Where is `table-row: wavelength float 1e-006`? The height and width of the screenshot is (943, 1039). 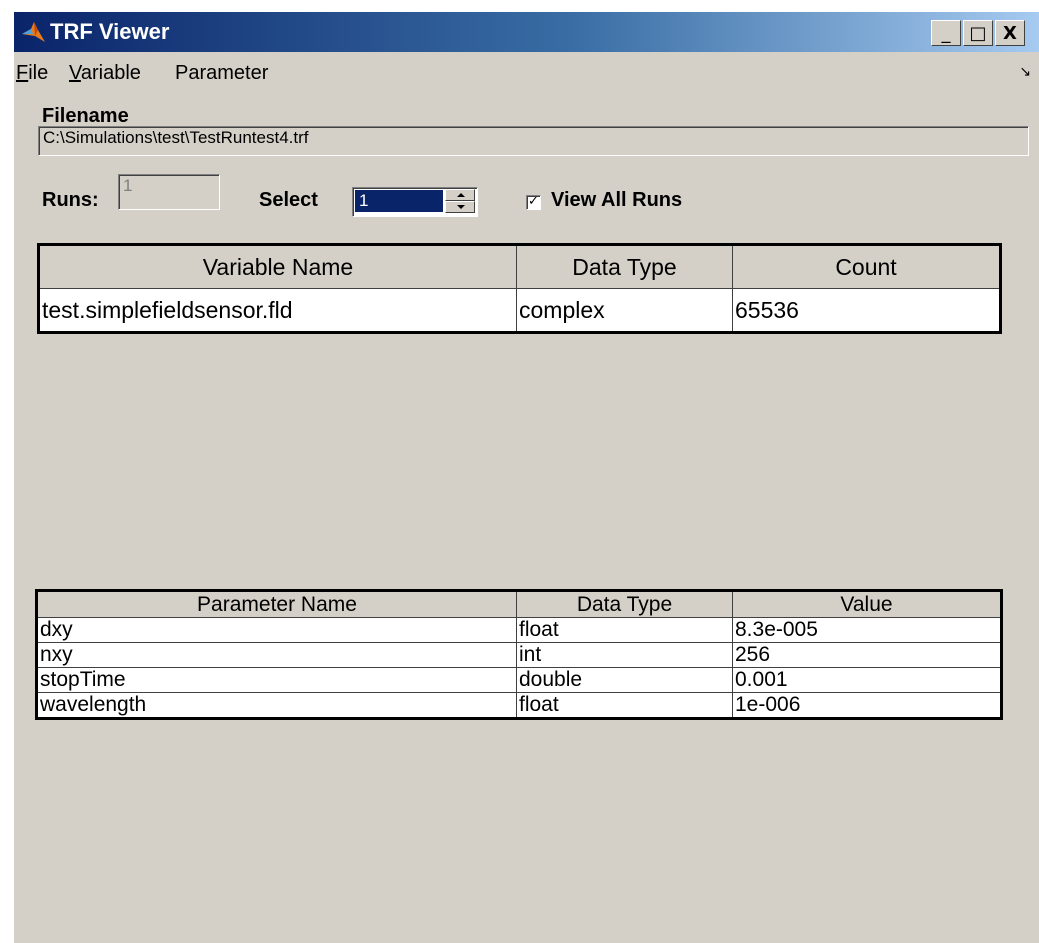
table-row: wavelength float 1e-006 is located at coordinates (519, 705).